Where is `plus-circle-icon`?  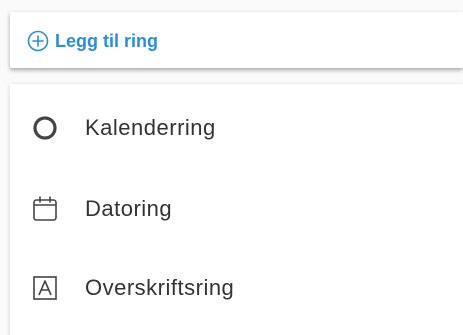 plus-circle-icon is located at coordinates (38, 41).